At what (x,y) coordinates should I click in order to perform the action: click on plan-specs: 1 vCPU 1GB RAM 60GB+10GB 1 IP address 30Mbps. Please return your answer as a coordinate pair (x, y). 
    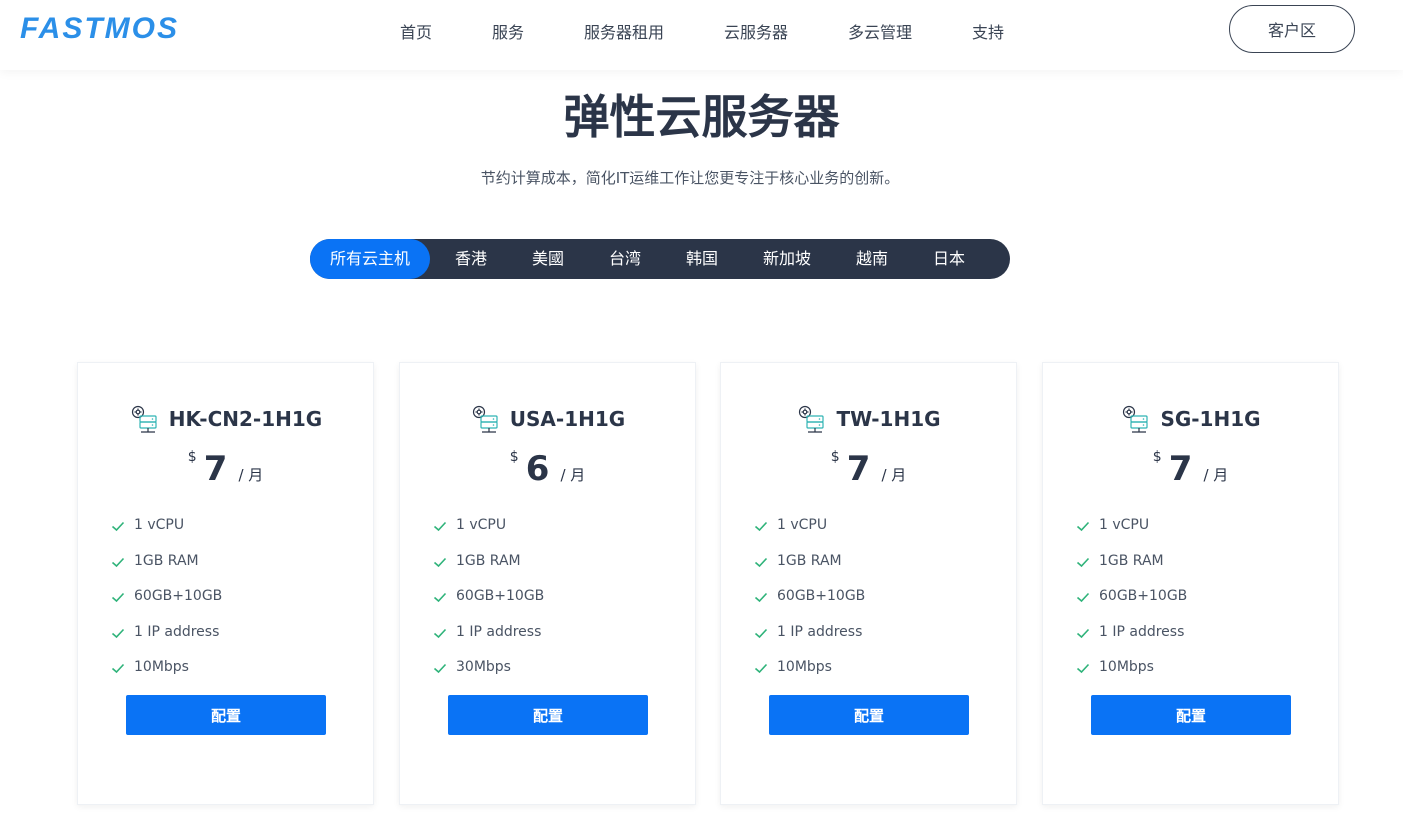
    Looking at the image, I should click on (488, 606).